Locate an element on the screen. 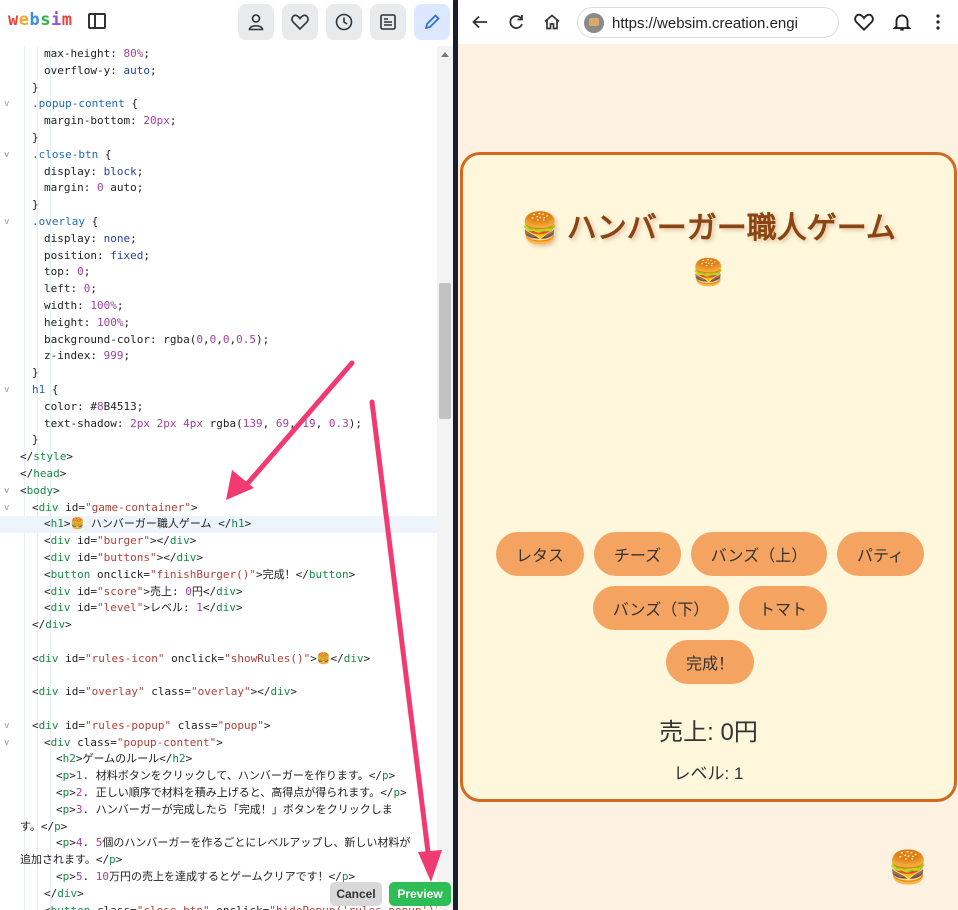  ingredient-button-cheese: チーズ is located at coordinates (637, 554).